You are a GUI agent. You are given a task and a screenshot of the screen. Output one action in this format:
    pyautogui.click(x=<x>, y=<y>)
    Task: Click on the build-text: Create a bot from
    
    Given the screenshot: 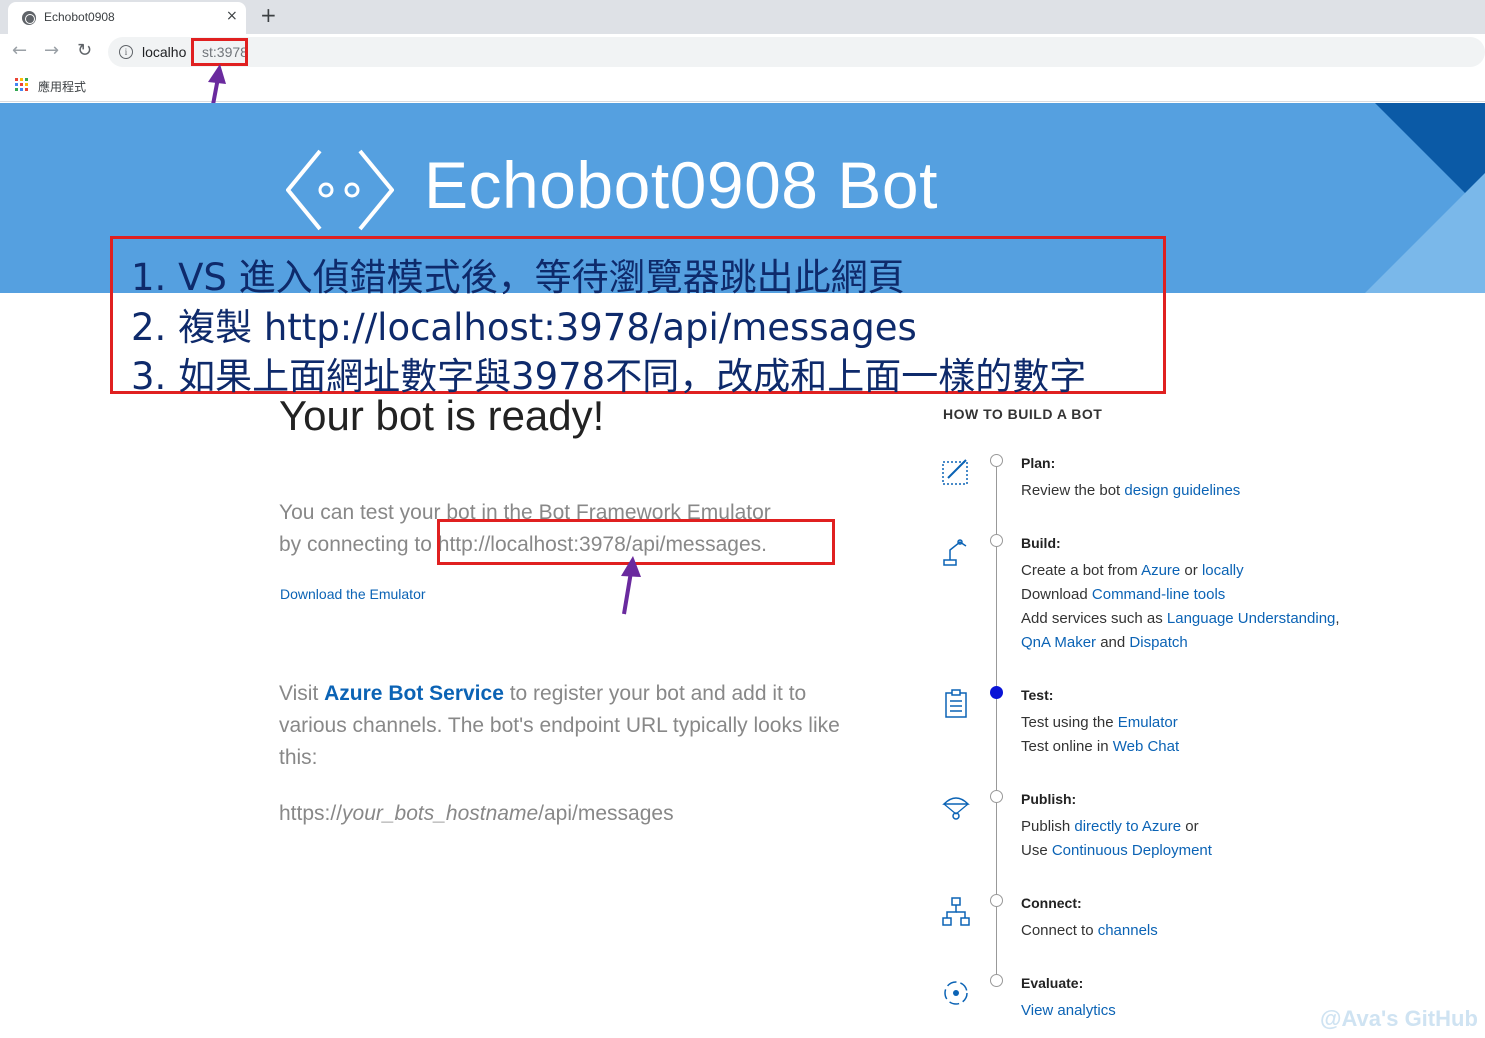 What is the action you would take?
    pyautogui.click(x=1081, y=570)
    